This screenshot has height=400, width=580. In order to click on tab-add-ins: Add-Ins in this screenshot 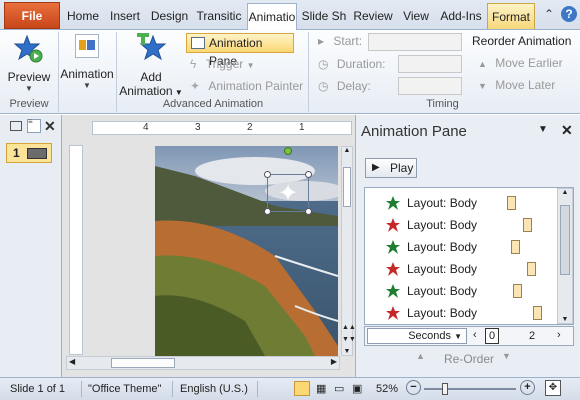, I will do `click(461, 16)`.